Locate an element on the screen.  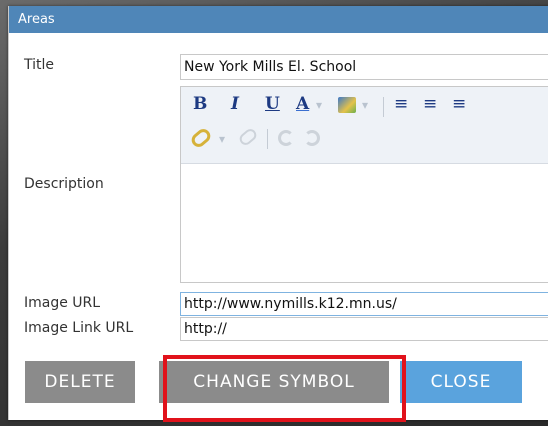
image-url-label: Image URL is located at coordinates (62, 303).